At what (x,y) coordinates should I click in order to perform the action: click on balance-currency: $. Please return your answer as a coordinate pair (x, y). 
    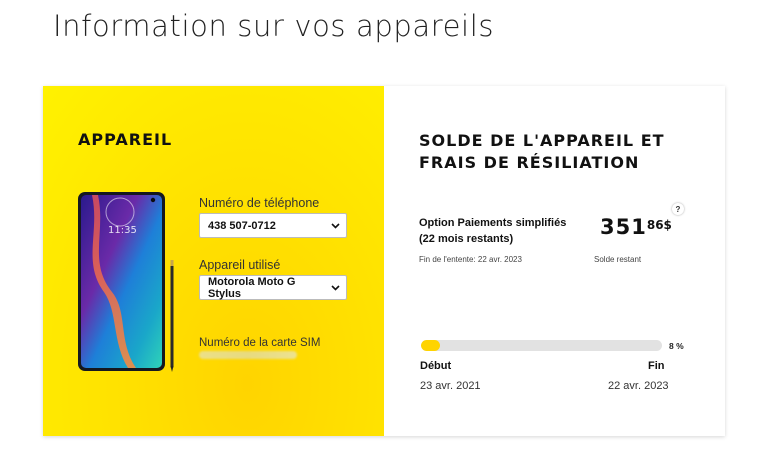
    Looking at the image, I should click on (667, 225).